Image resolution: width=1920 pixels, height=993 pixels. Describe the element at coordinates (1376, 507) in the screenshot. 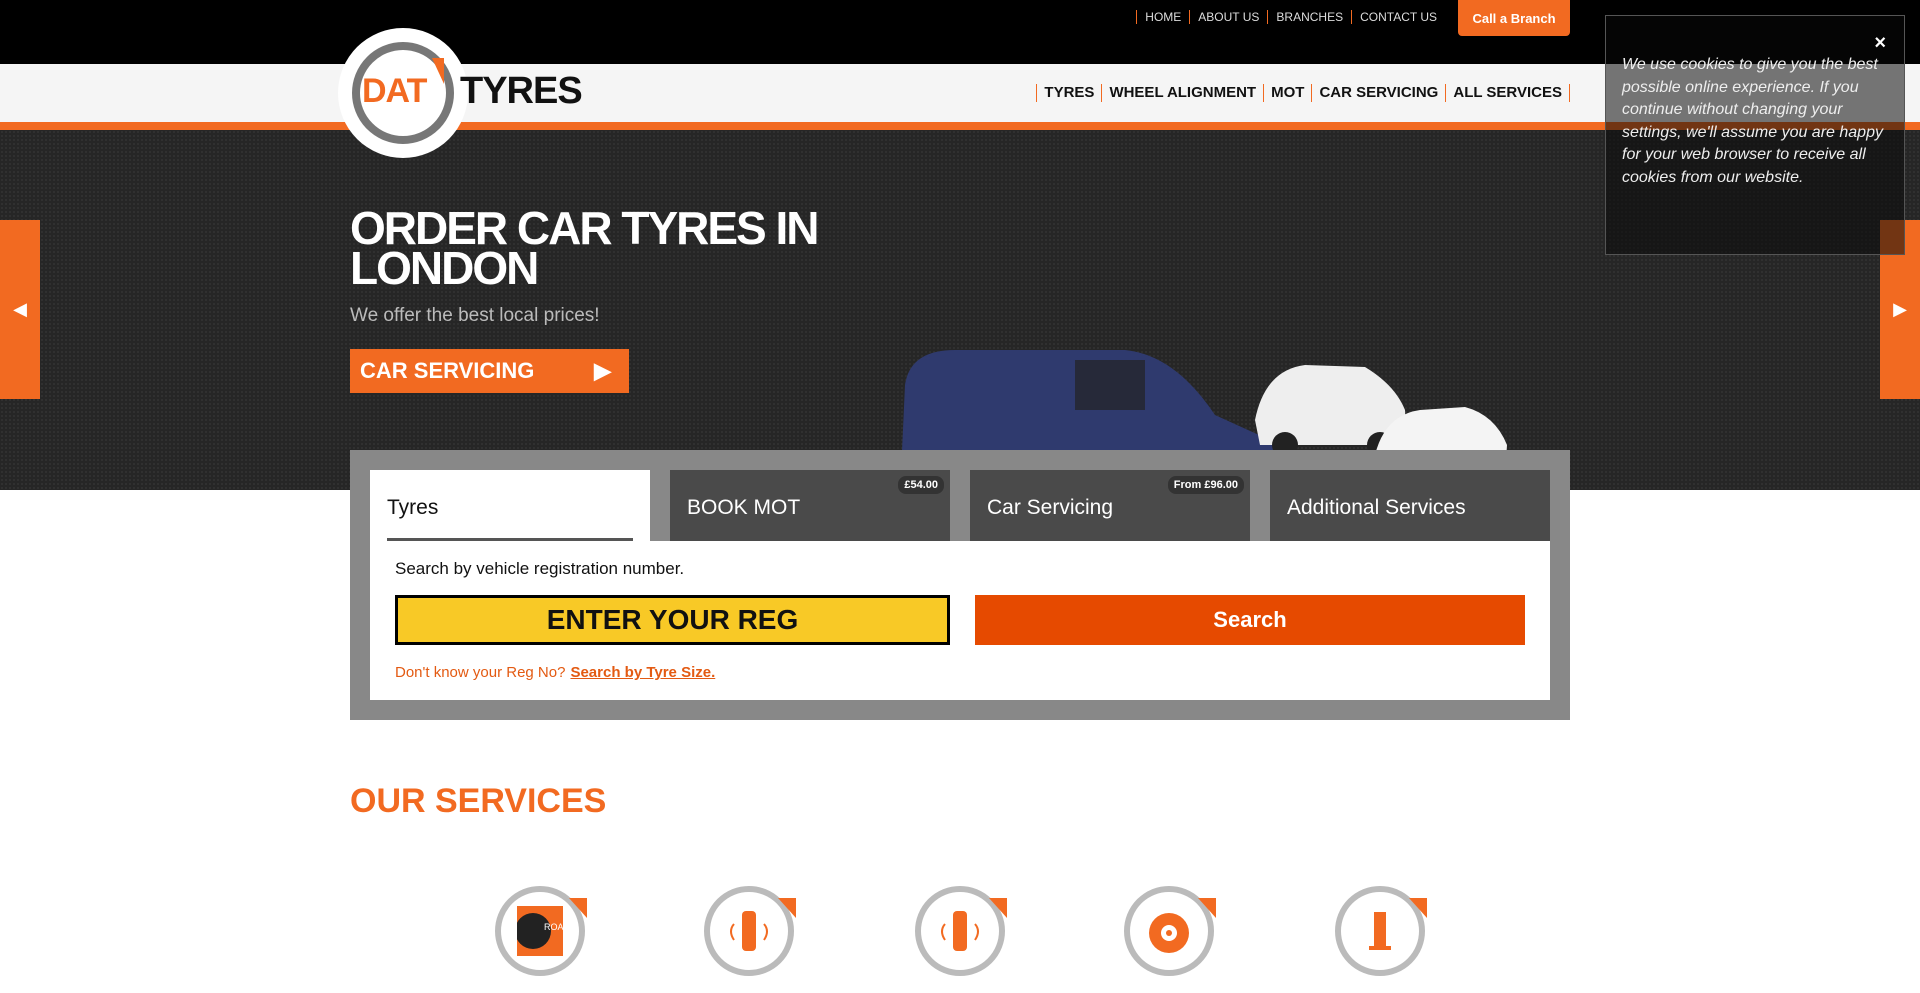

I see `tab-label: Additional Services` at that location.